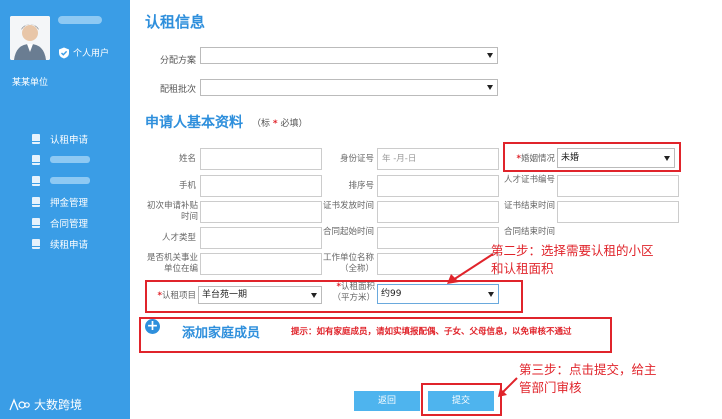 The image size is (722, 419). I want to click on unit-name: 某某单位, so click(30, 83).